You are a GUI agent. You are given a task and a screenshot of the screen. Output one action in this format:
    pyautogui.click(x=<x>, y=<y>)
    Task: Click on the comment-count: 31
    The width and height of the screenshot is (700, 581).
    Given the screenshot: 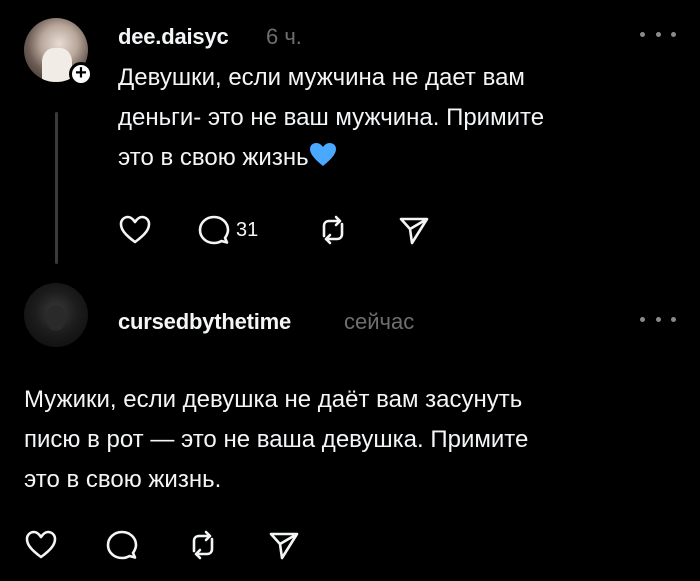 What is the action you would take?
    pyautogui.click(x=247, y=229)
    